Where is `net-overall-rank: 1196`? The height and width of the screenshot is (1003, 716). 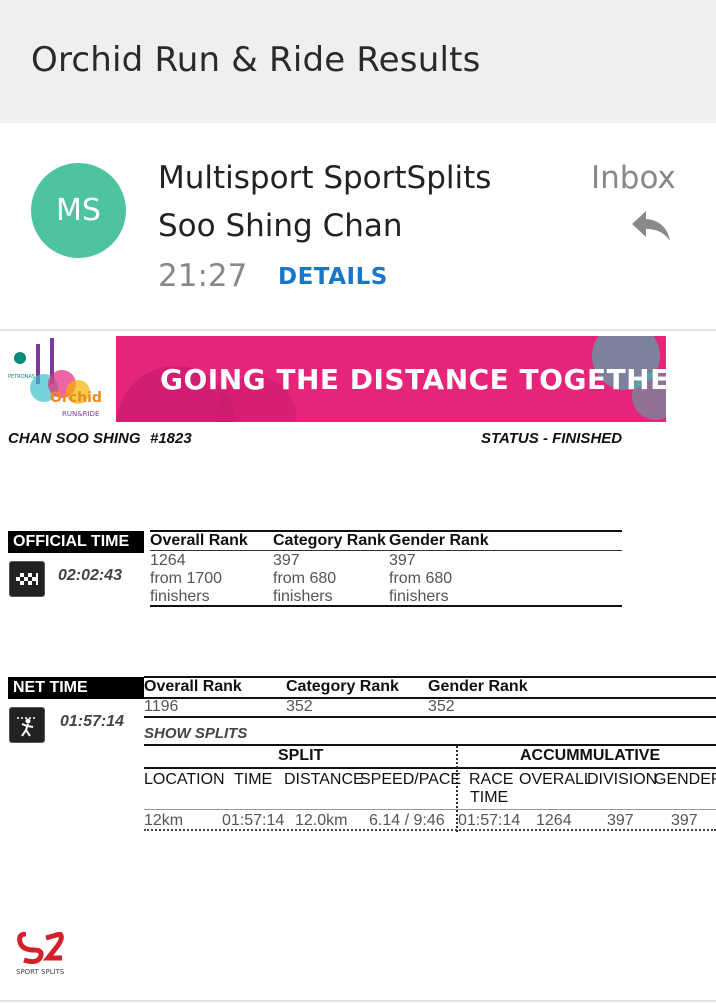 net-overall-rank: 1196 is located at coordinates (161, 706).